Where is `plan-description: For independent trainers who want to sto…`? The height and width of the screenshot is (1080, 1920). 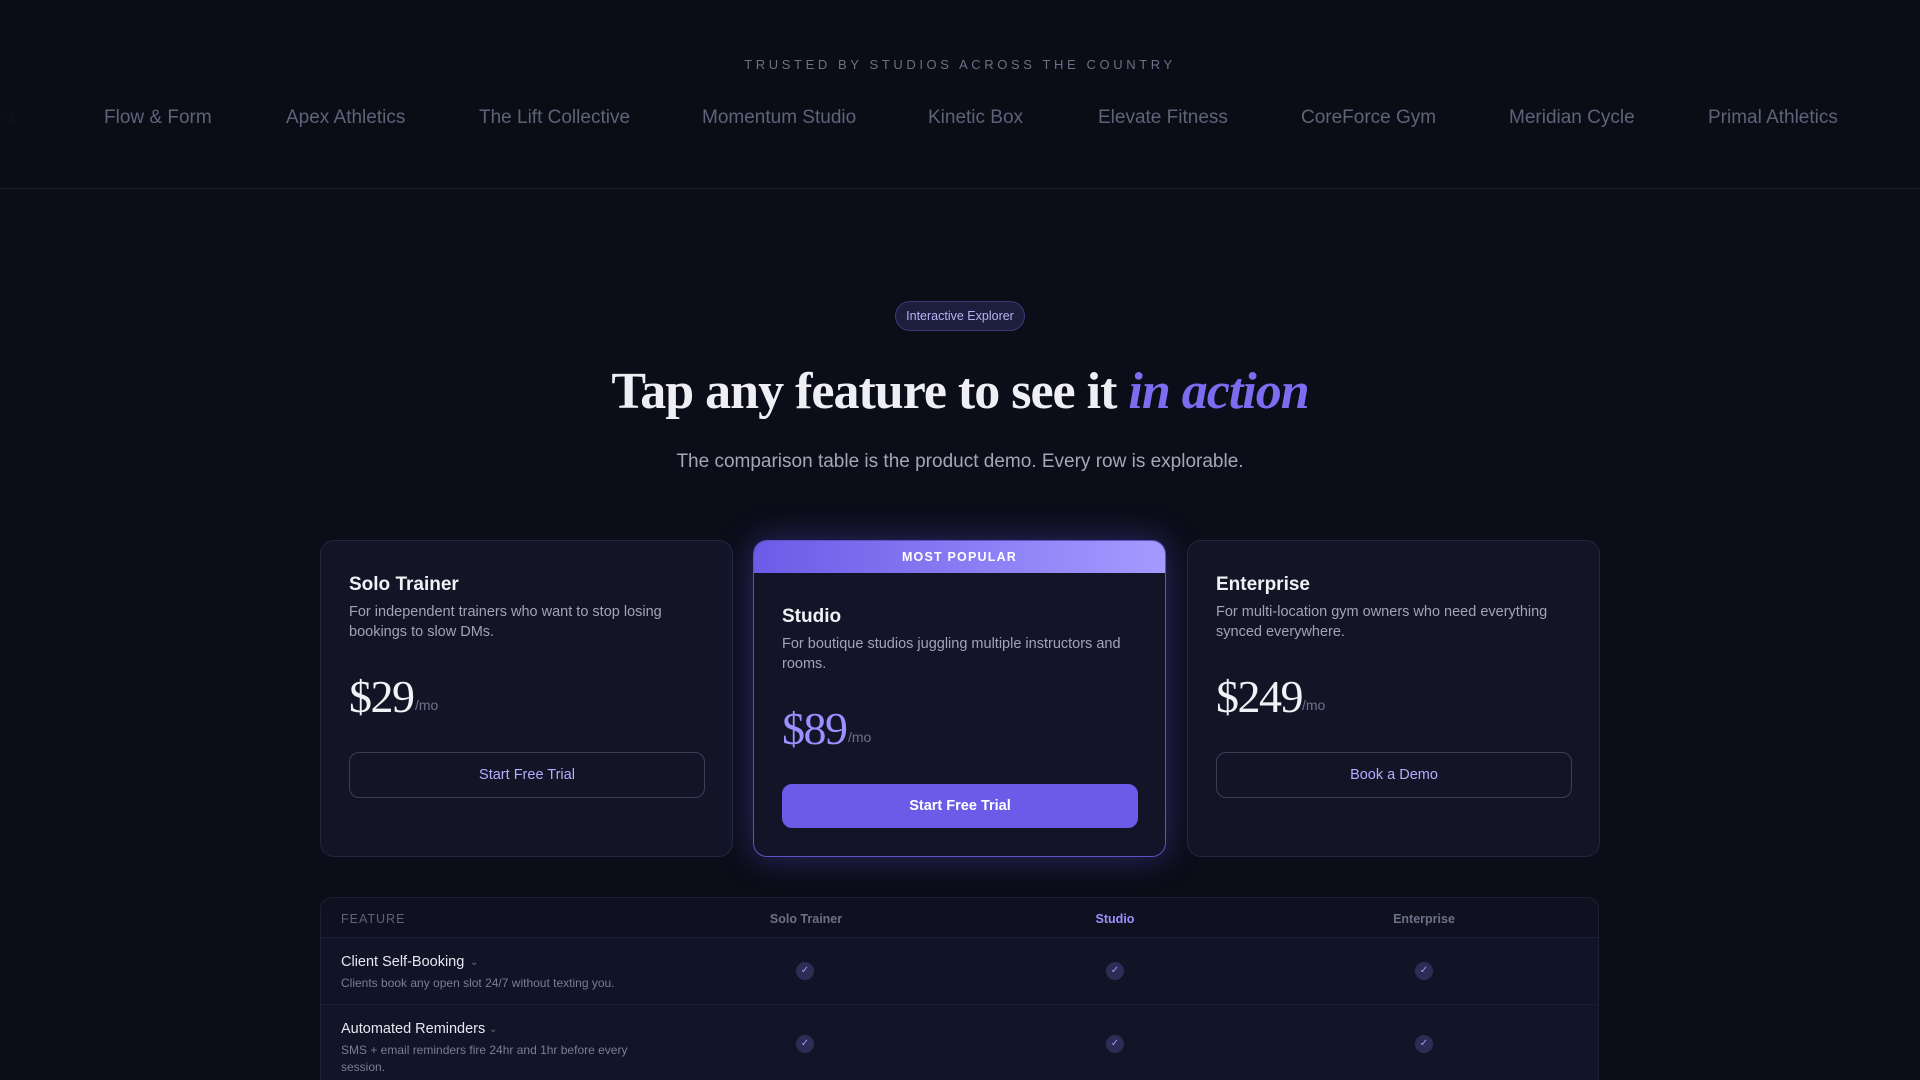
plan-description: For independent trainers who want to sto… is located at coordinates (505, 622).